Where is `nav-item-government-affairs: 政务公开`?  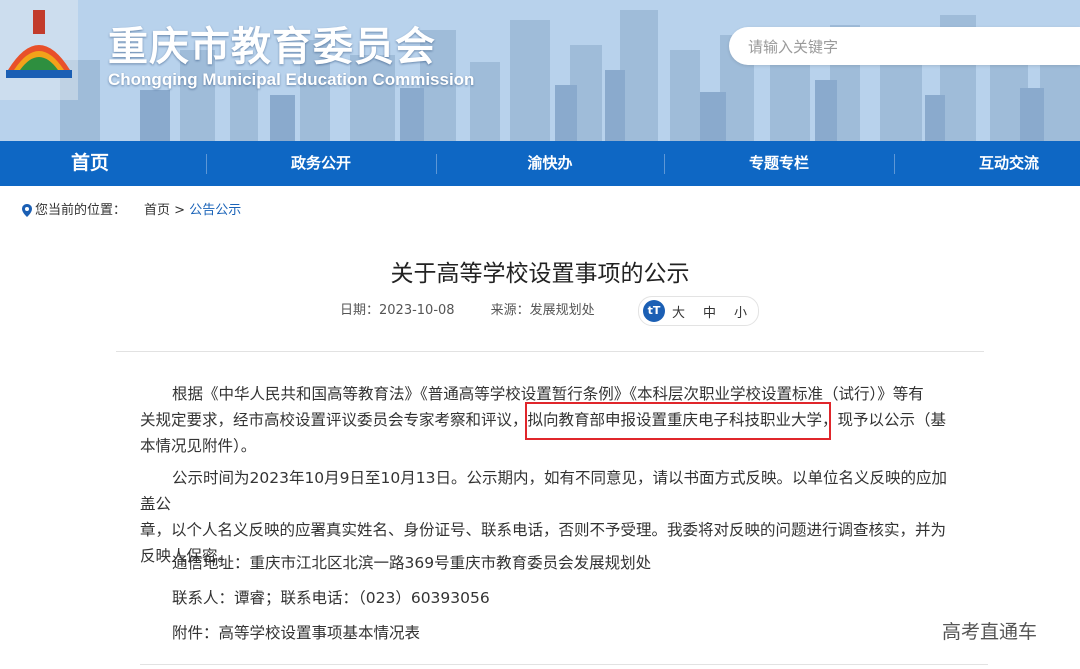 nav-item-government-affairs: 政务公开 is located at coordinates (321, 163).